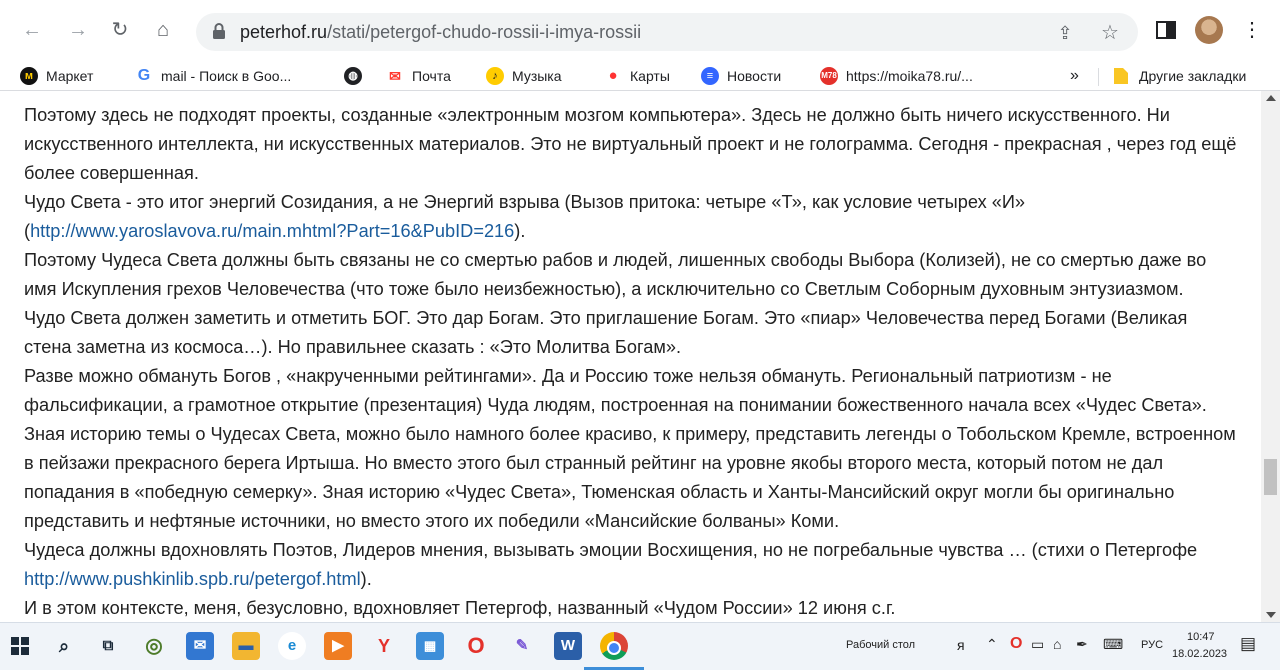 The width and height of the screenshot is (1280, 670). I want to click on m78-icon: M78, so click(829, 76).